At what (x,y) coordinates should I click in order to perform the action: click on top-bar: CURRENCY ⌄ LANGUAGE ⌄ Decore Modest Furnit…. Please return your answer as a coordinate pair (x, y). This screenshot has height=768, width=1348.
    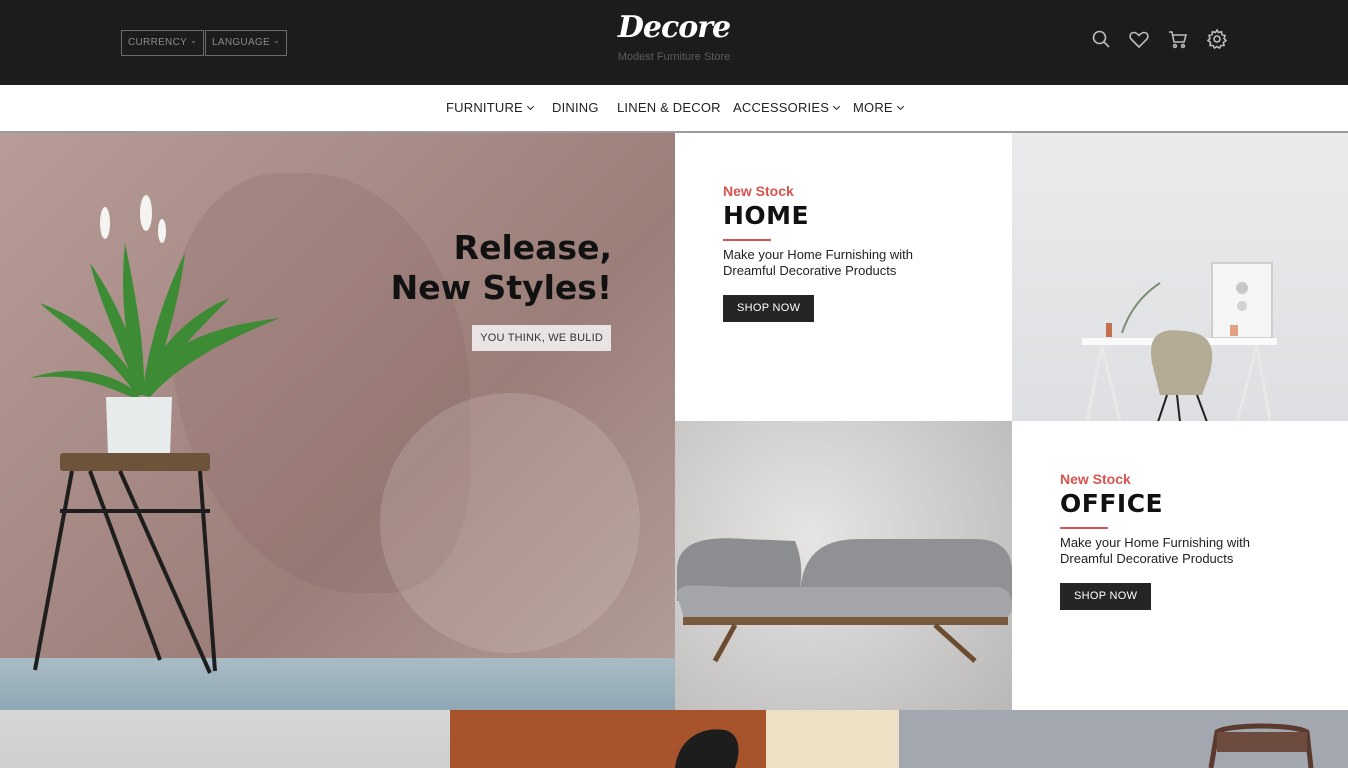
    Looking at the image, I should click on (674, 42).